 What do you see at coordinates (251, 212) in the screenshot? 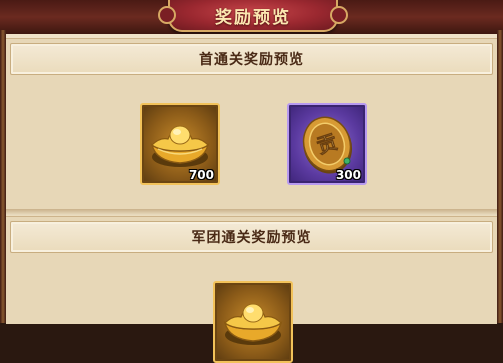
I see `section-divider` at bounding box center [251, 212].